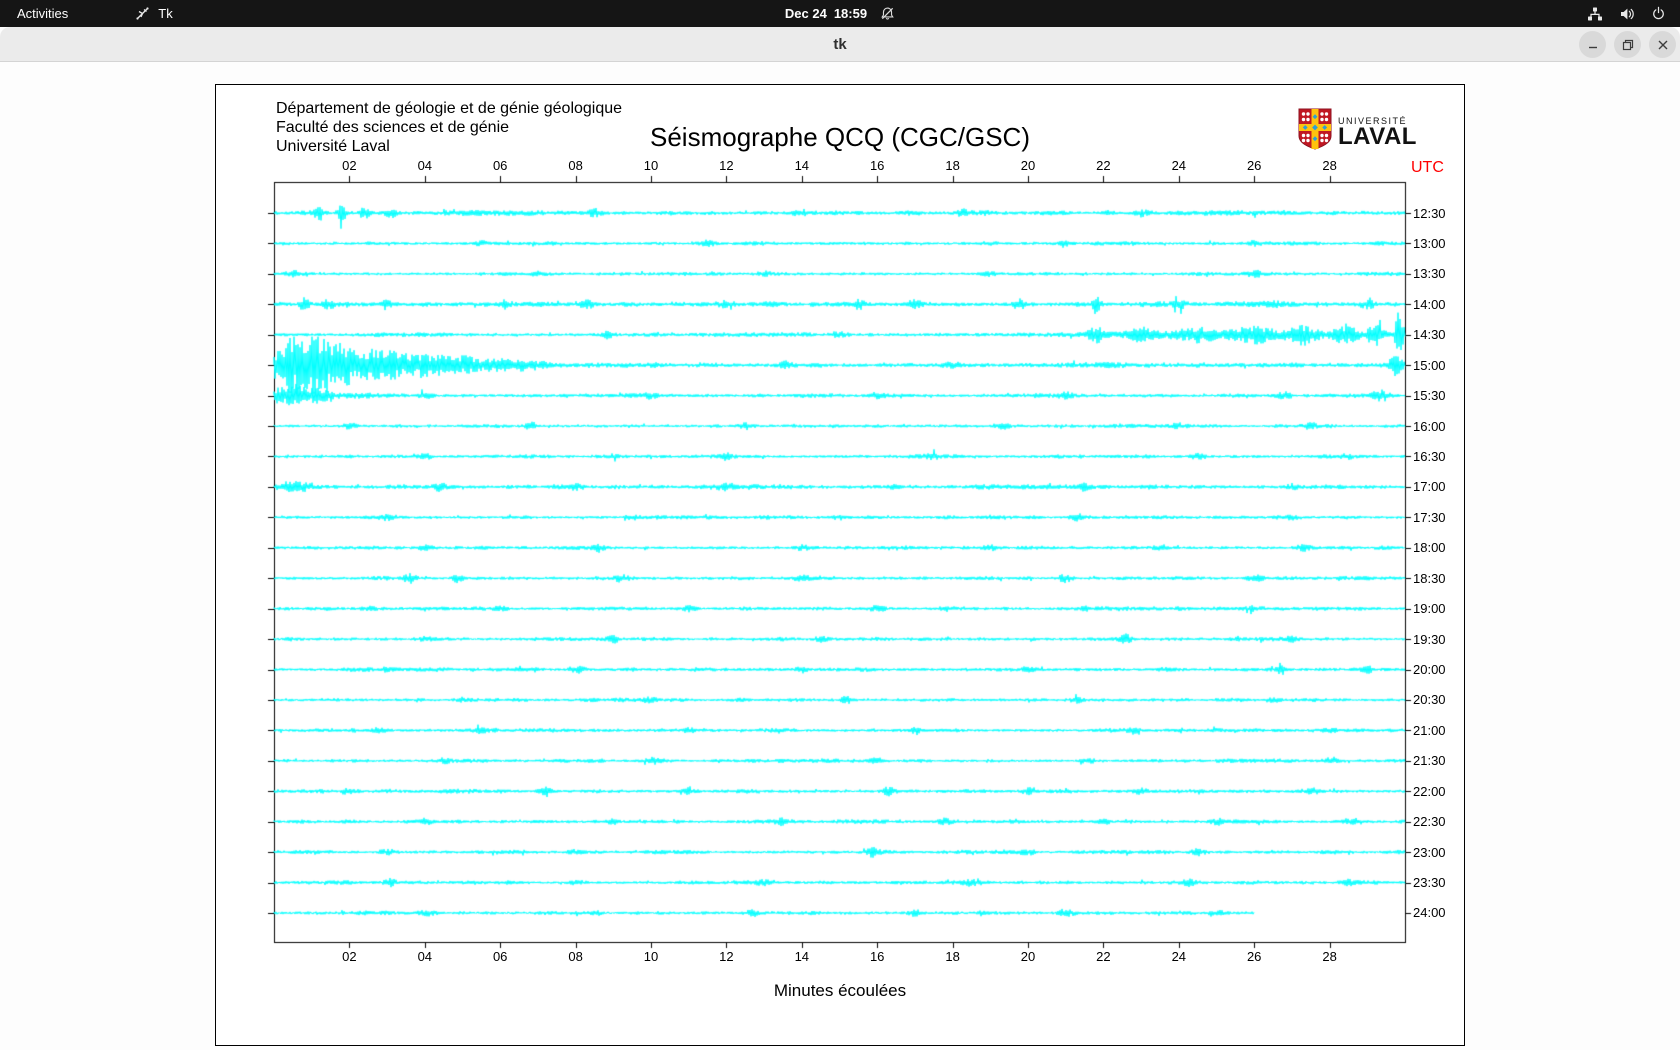  What do you see at coordinates (651, 165) in the screenshot?
I see `x-tick-label-top: 10` at bounding box center [651, 165].